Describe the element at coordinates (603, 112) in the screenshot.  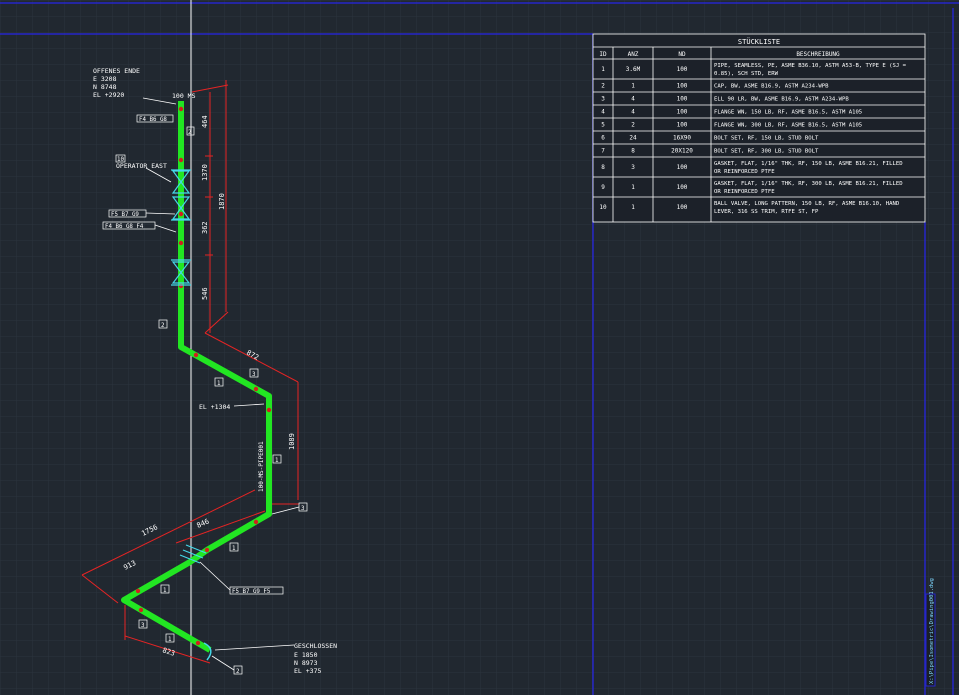
I see `bom-cell-id: 4` at that location.